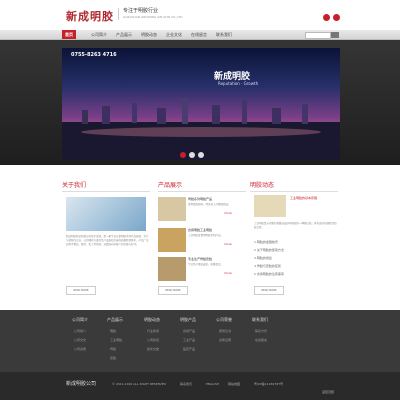  What do you see at coordinates (336, 17) in the screenshot?
I see `social-icon` at bounding box center [336, 17].